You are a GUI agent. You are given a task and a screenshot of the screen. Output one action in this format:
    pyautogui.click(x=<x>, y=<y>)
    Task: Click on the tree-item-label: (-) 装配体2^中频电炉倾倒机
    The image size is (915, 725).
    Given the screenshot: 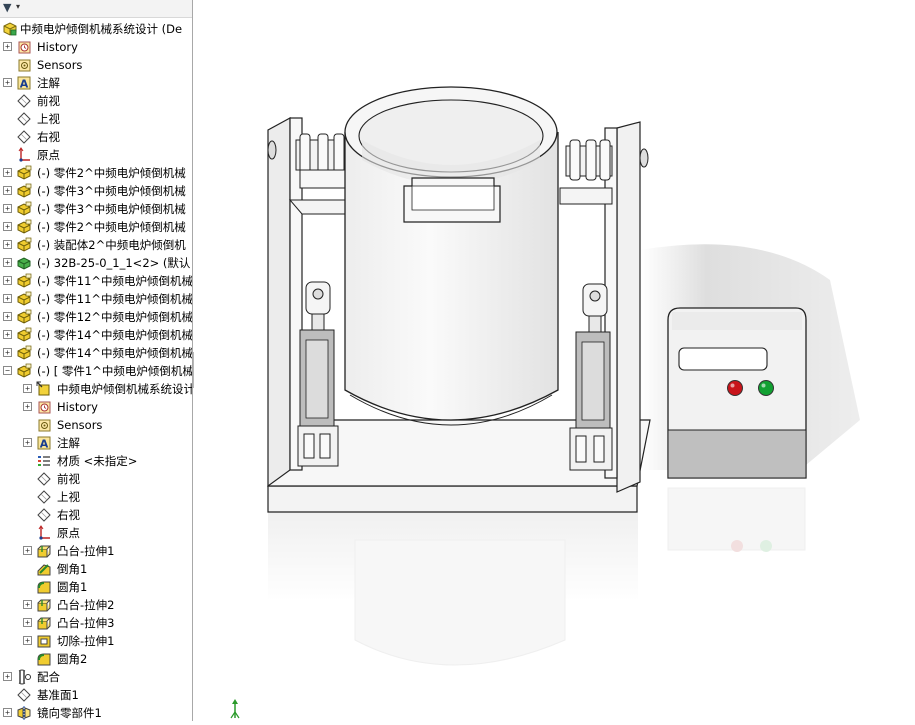 What is the action you would take?
    pyautogui.click(x=111, y=245)
    